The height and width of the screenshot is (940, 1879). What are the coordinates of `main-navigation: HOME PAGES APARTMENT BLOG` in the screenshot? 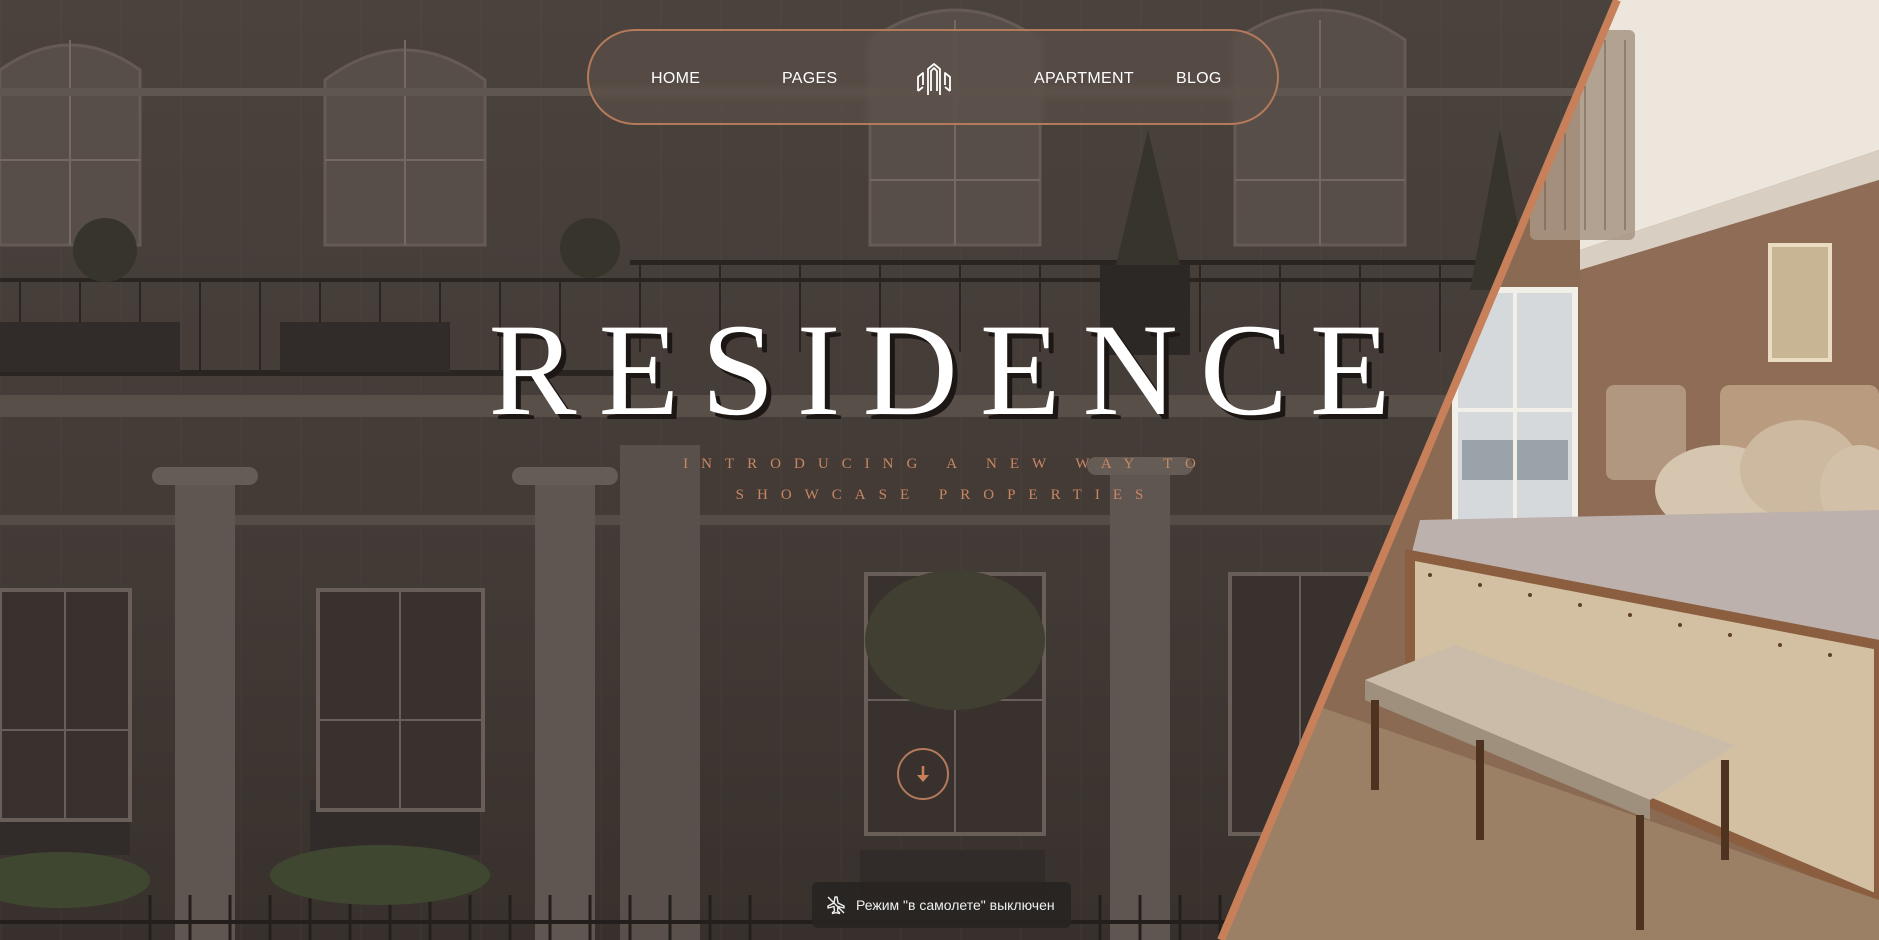 It's located at (933, 77).